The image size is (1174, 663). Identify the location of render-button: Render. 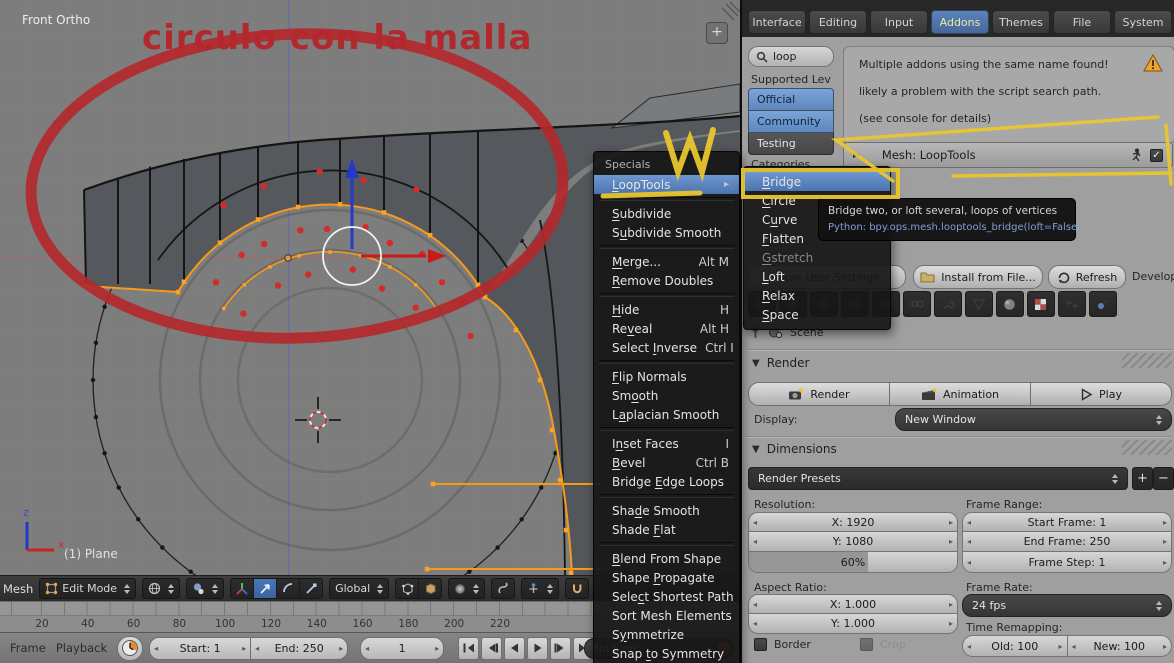
(819, 394).